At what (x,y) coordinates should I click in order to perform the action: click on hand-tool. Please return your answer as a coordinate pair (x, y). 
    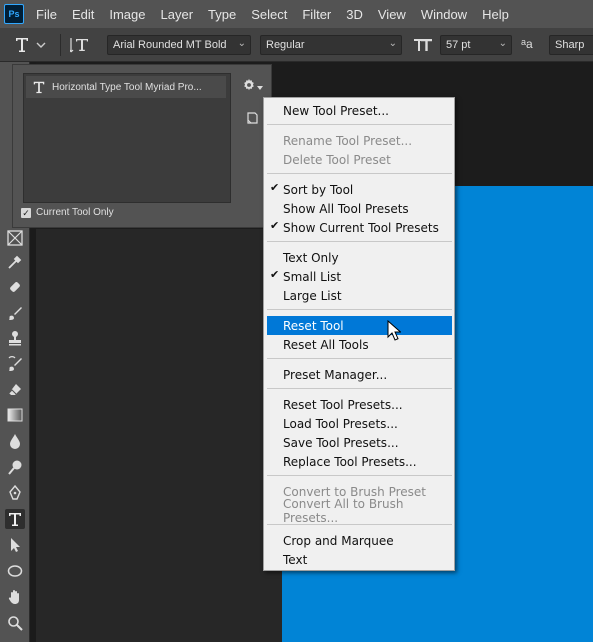
    Looking at the image, I should click on (15, 597).